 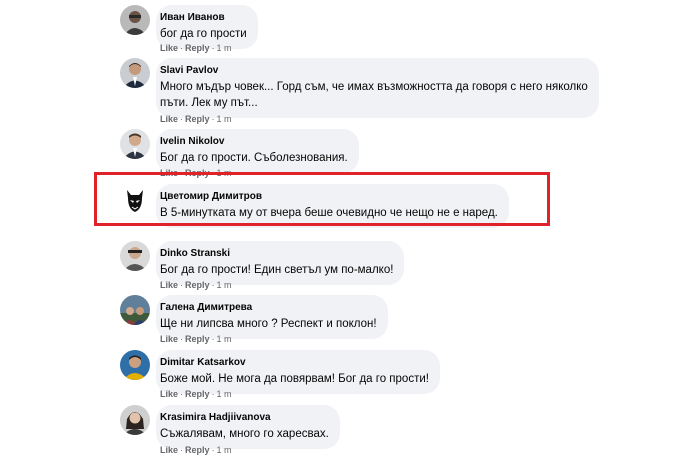 I want to click on comment-text: Съжалявам, много го харесвах., so click(x=244, y=434).